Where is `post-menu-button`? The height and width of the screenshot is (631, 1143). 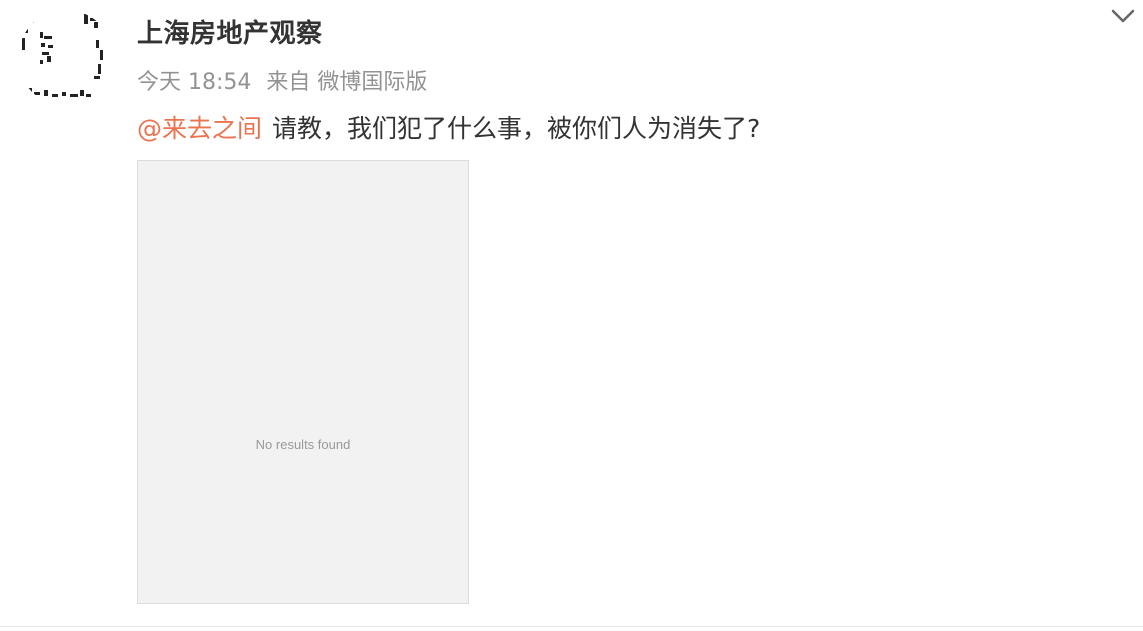 post-menu-button is located at coordinates (1123, 16).